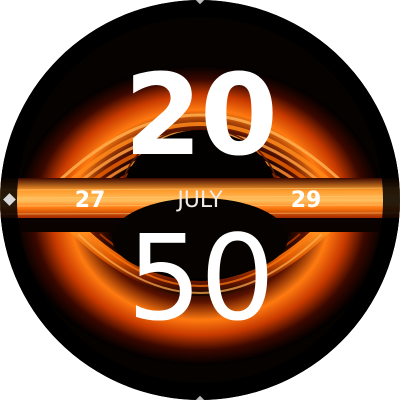  I want to click on minute-display: 50, so click(200, 278).